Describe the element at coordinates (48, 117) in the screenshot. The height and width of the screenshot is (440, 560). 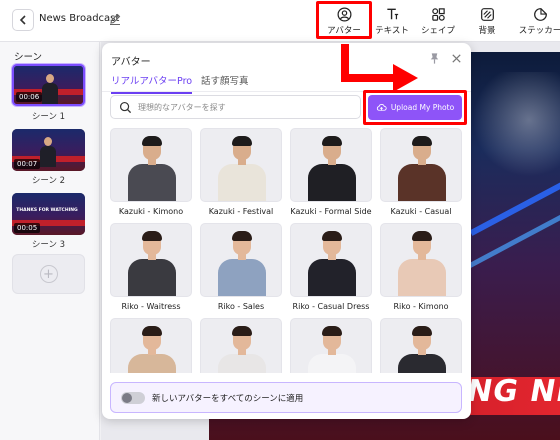
I see `scene-label: シーン 1` at that location.